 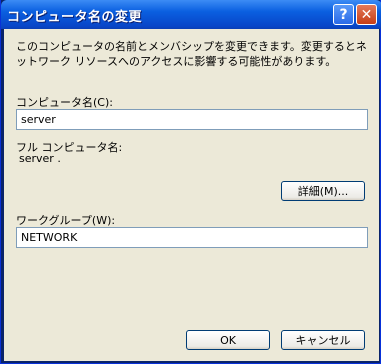 I want to click on window-title: コンピュータ名の変更, so click(x=75, y=17).